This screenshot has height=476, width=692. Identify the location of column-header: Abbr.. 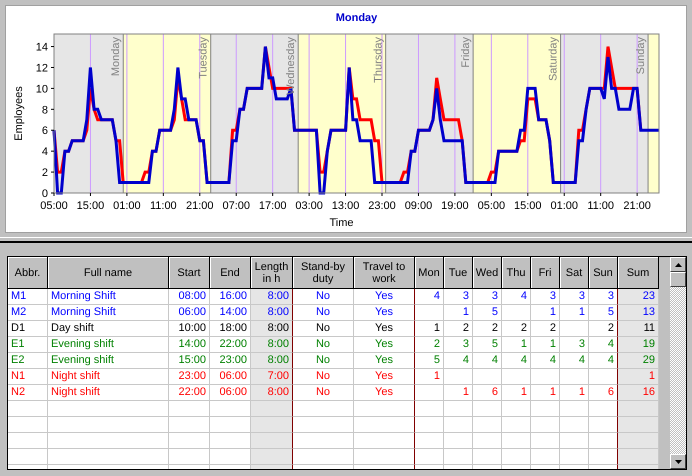
(28, 273).